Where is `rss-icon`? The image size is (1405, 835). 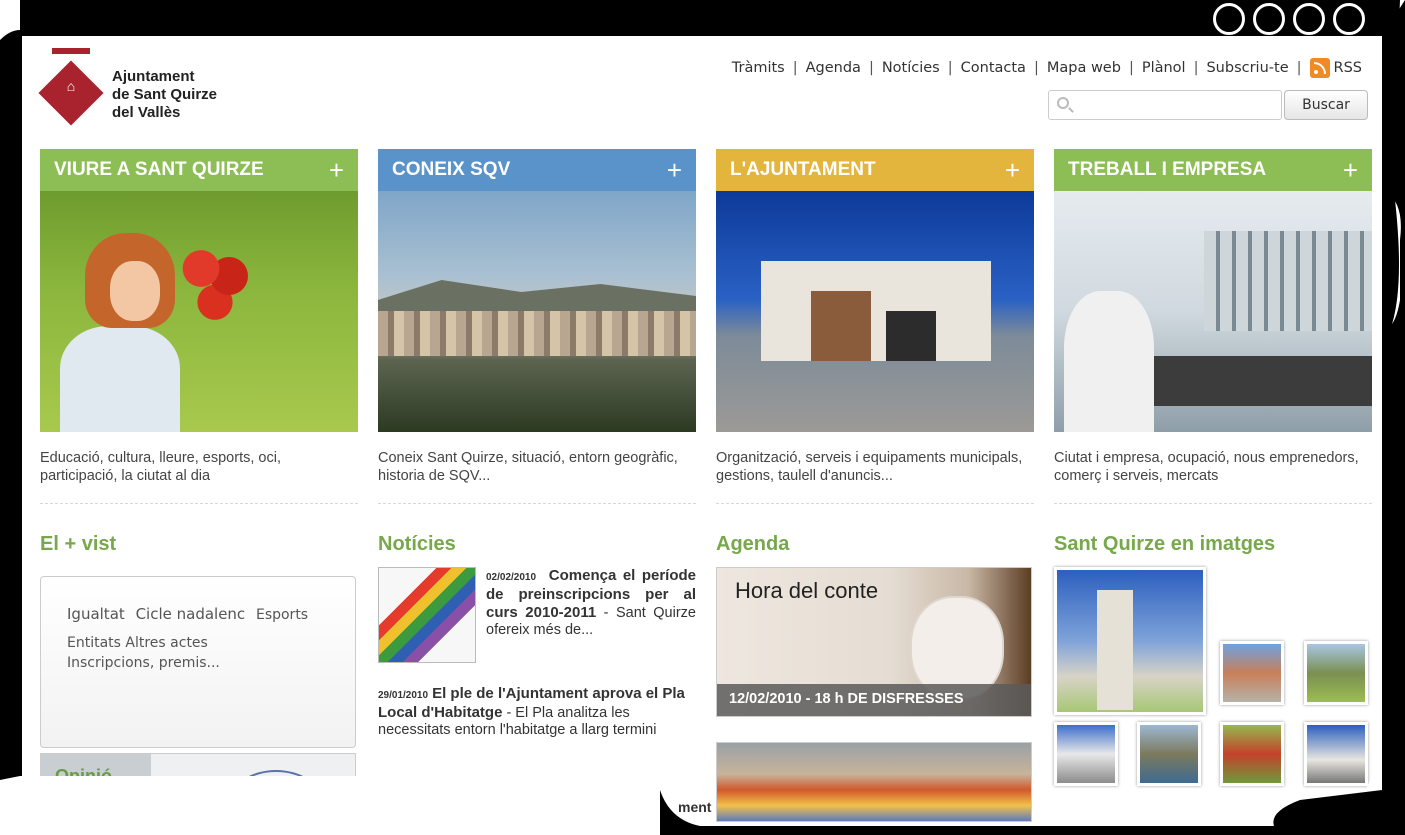
rss-icon is located at coordinates (1319, 68).